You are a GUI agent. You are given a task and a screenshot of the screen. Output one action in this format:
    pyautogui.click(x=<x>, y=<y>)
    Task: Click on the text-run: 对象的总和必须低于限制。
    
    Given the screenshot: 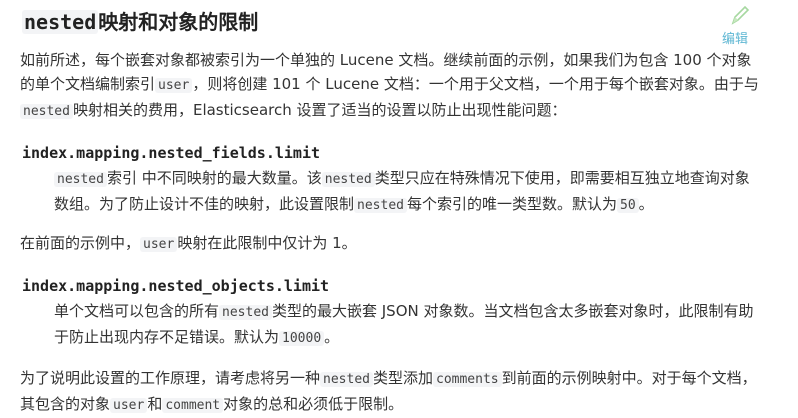 What is the action you would take?
    pyautogui.click(x=313, y=404)
    